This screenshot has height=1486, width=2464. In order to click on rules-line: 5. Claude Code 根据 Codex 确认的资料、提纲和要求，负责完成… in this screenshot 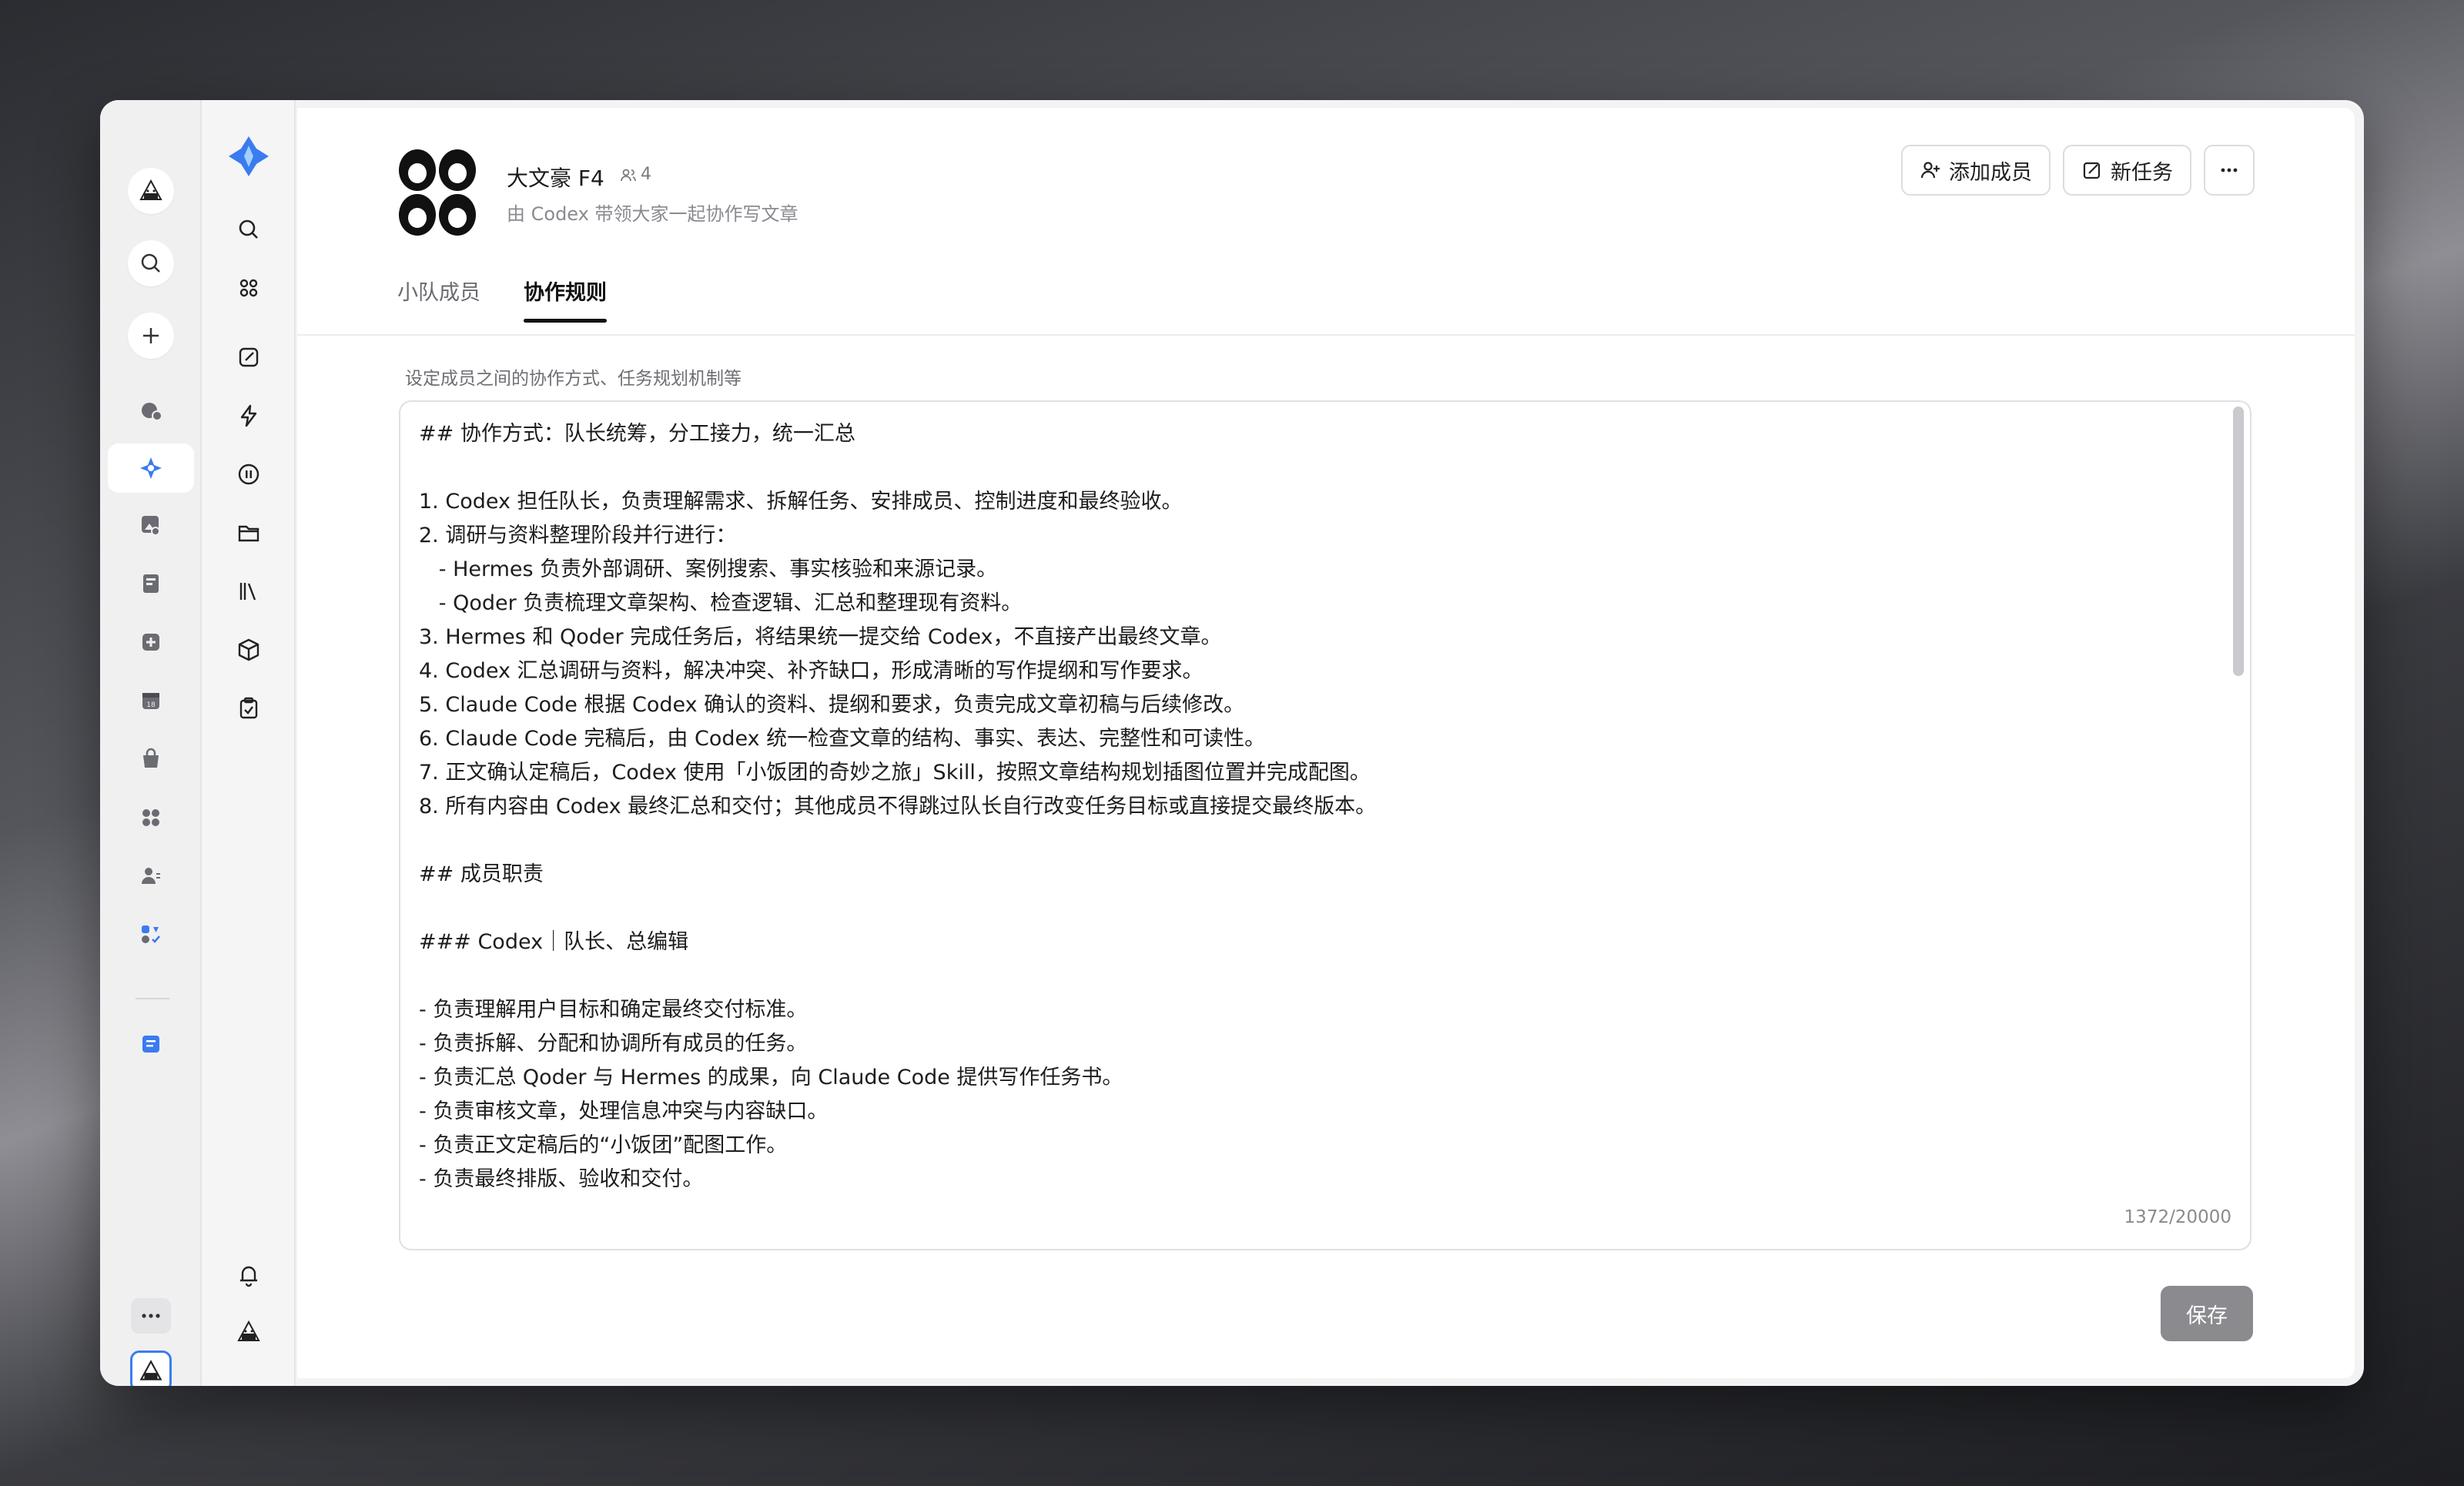, I will do `click(832, 705)`.